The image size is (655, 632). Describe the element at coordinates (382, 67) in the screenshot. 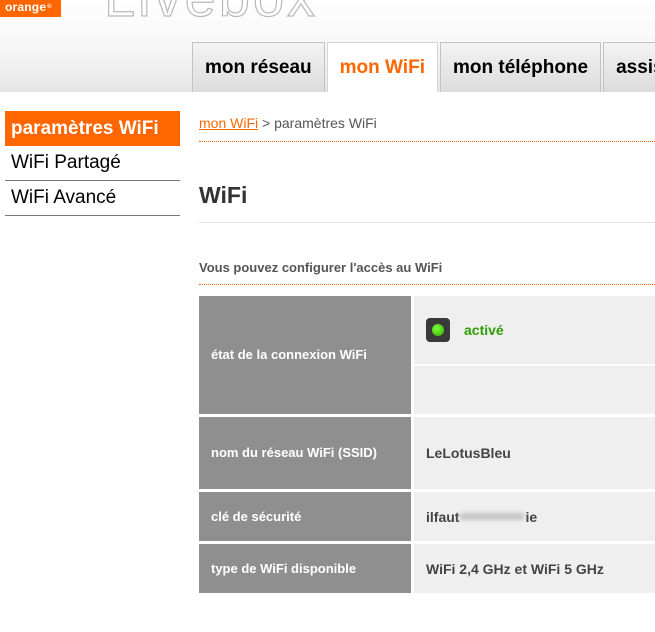

I see `tab-mon-wifi: mon WiFi` at that location.